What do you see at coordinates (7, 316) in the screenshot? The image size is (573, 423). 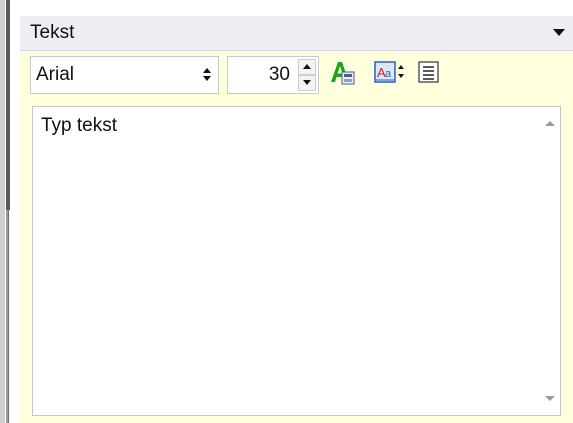 I see `window-border-light` at bounding box center [7, 316].